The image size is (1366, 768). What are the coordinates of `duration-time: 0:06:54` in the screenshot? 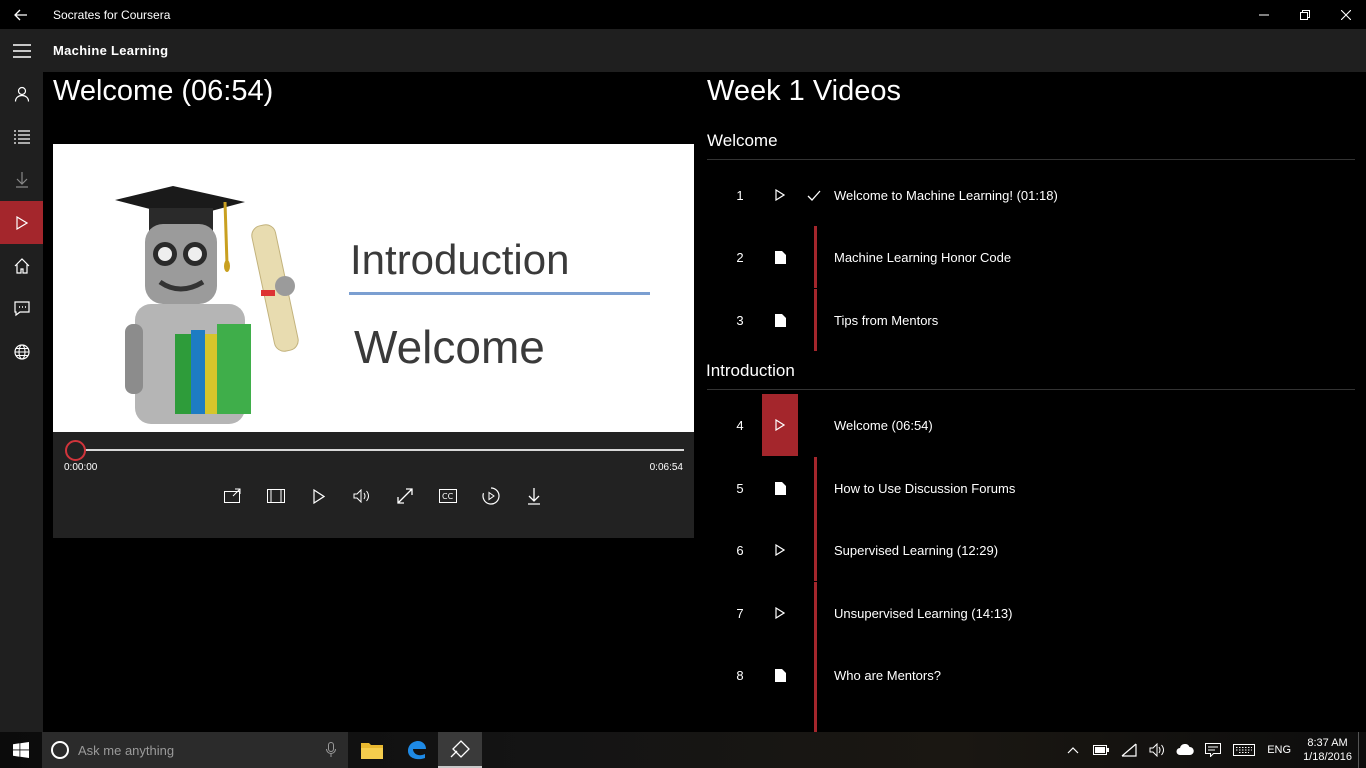 It's located at (666, 467).